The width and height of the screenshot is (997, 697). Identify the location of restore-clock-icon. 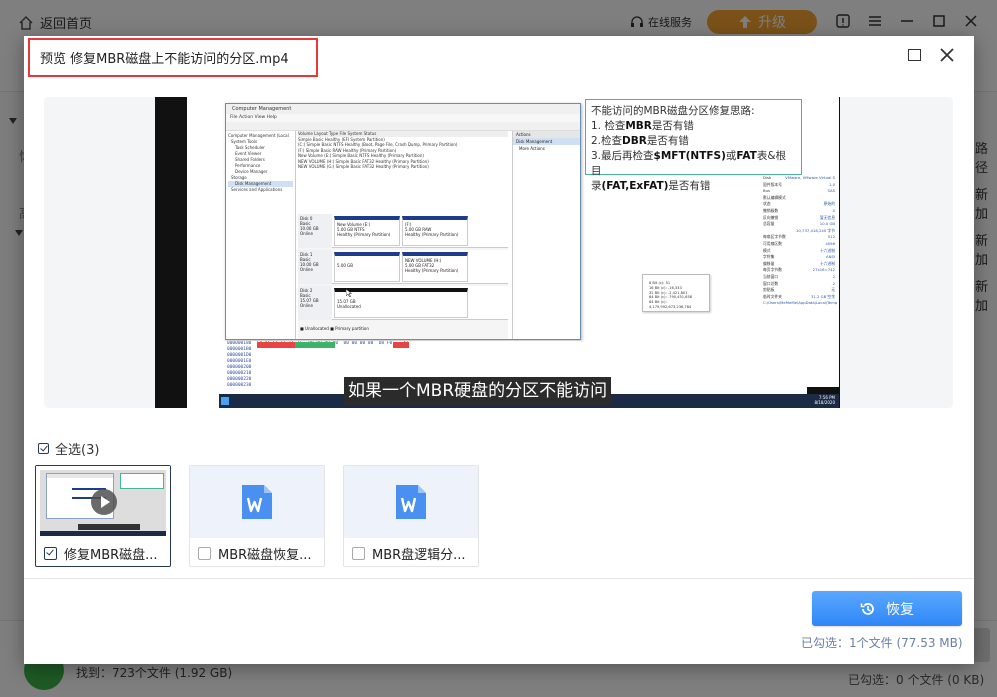
(867, 608).